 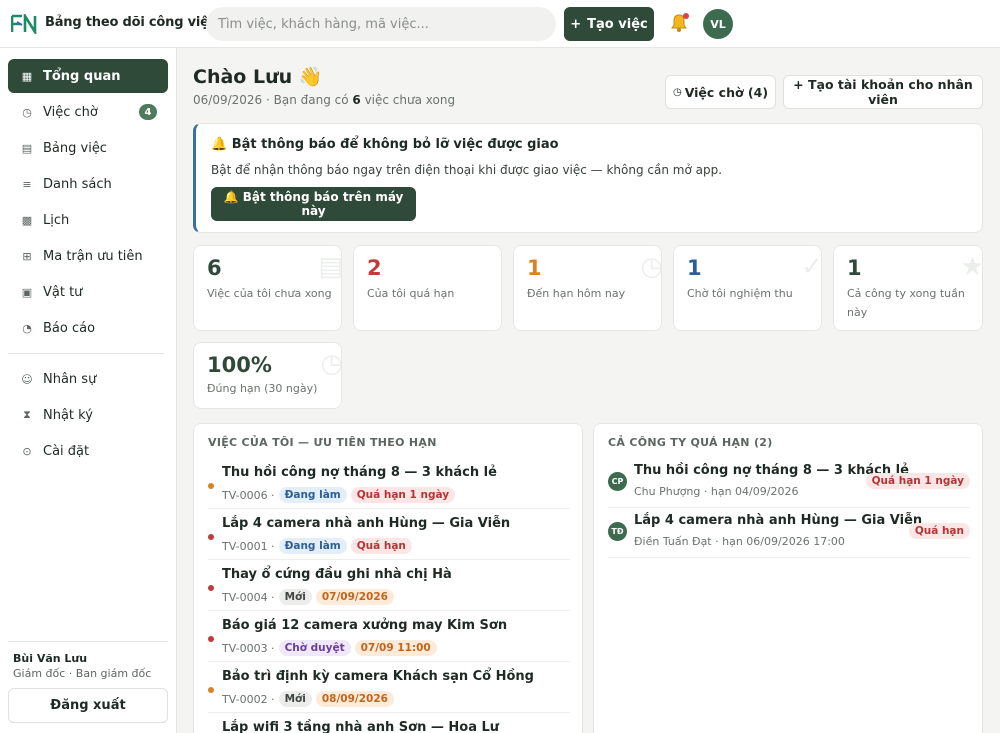 What do you see at coordinates (939, 531) in the screenshot?
I see `due-badge: Quá hạn` at bounding box center [939, 531].